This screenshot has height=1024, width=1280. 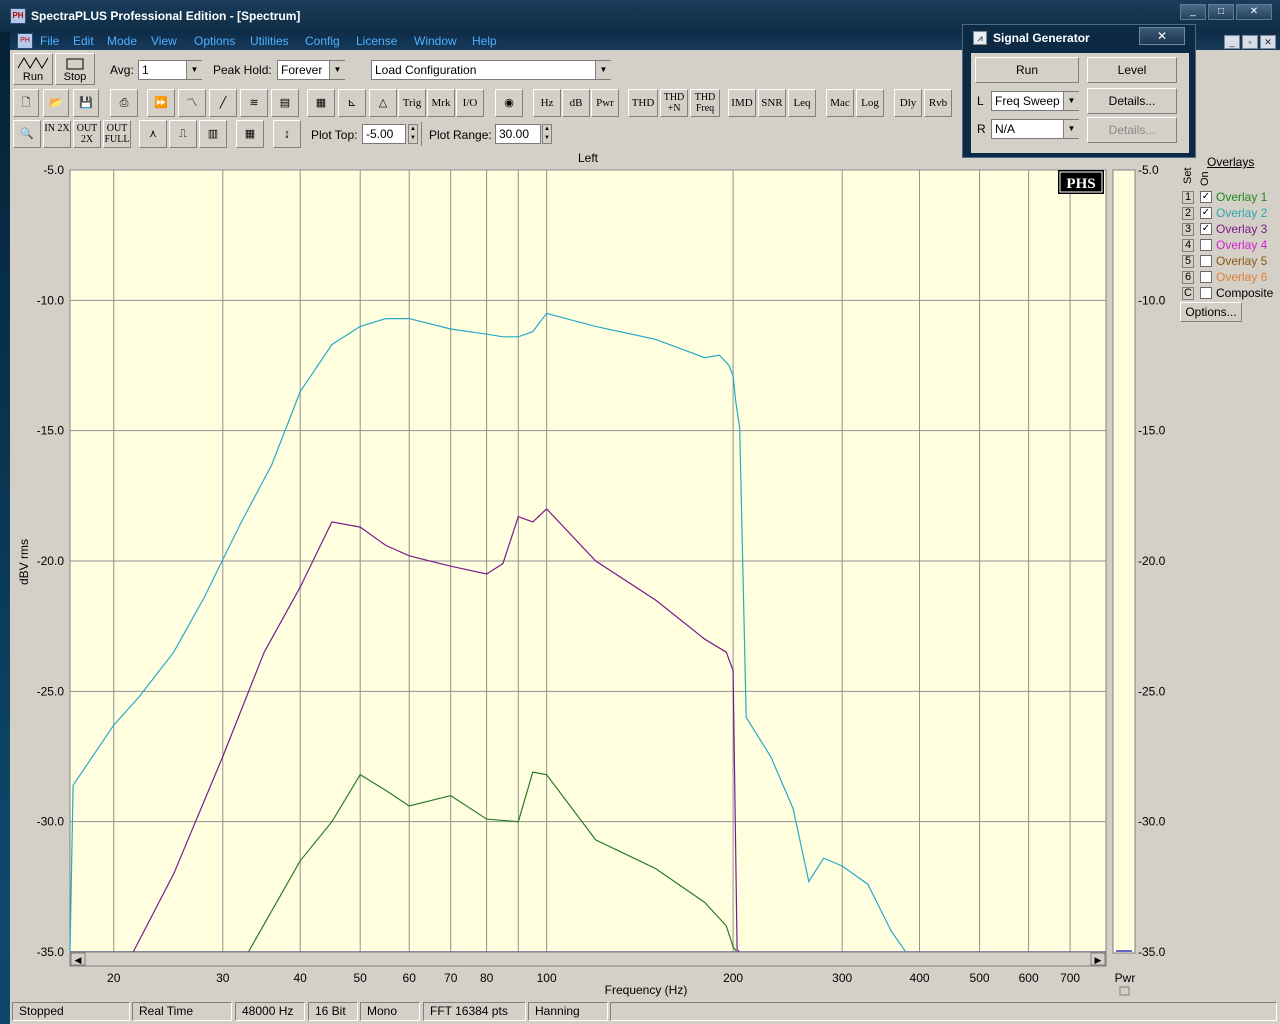 What do you see at coordinates (742, 103) in the screenshot?
I see `imd-button: IMD` at bounding box center [742, 103].